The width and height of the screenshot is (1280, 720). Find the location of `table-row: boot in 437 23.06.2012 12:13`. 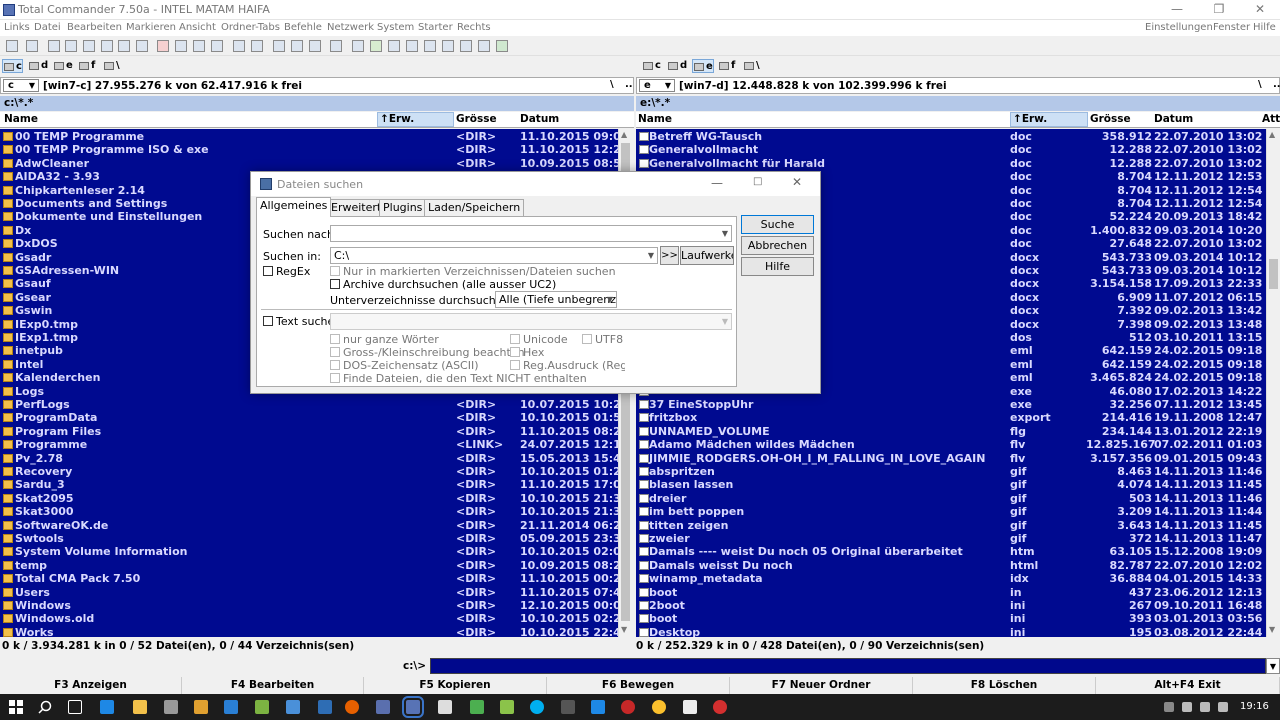

table-row: boot in 437 23.06.2012 12:13 is located at coordinates (951, 592).